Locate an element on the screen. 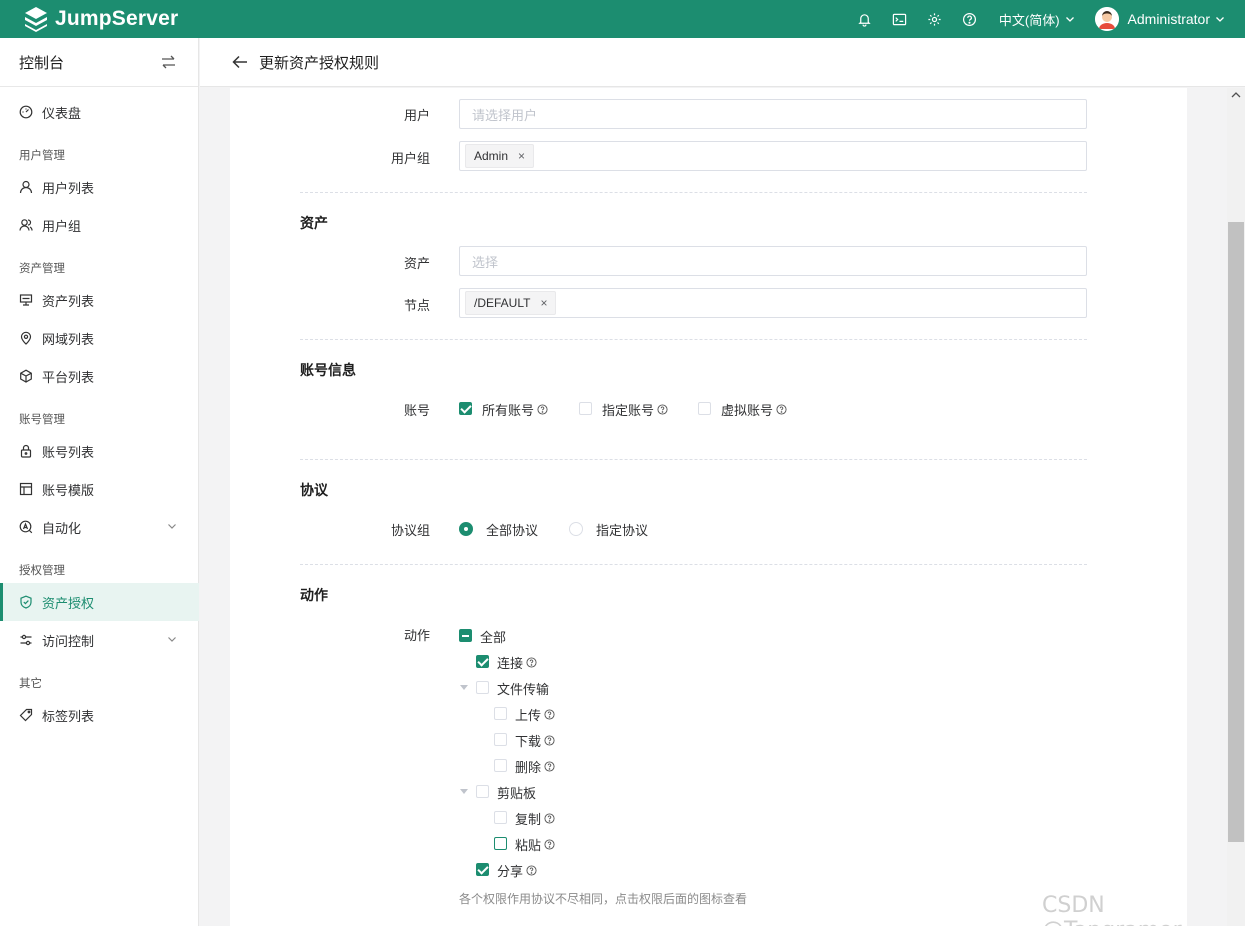 This screenshot has width=1245, height=926. action-paste: 粘贴 is located at coordinates (535, 844).